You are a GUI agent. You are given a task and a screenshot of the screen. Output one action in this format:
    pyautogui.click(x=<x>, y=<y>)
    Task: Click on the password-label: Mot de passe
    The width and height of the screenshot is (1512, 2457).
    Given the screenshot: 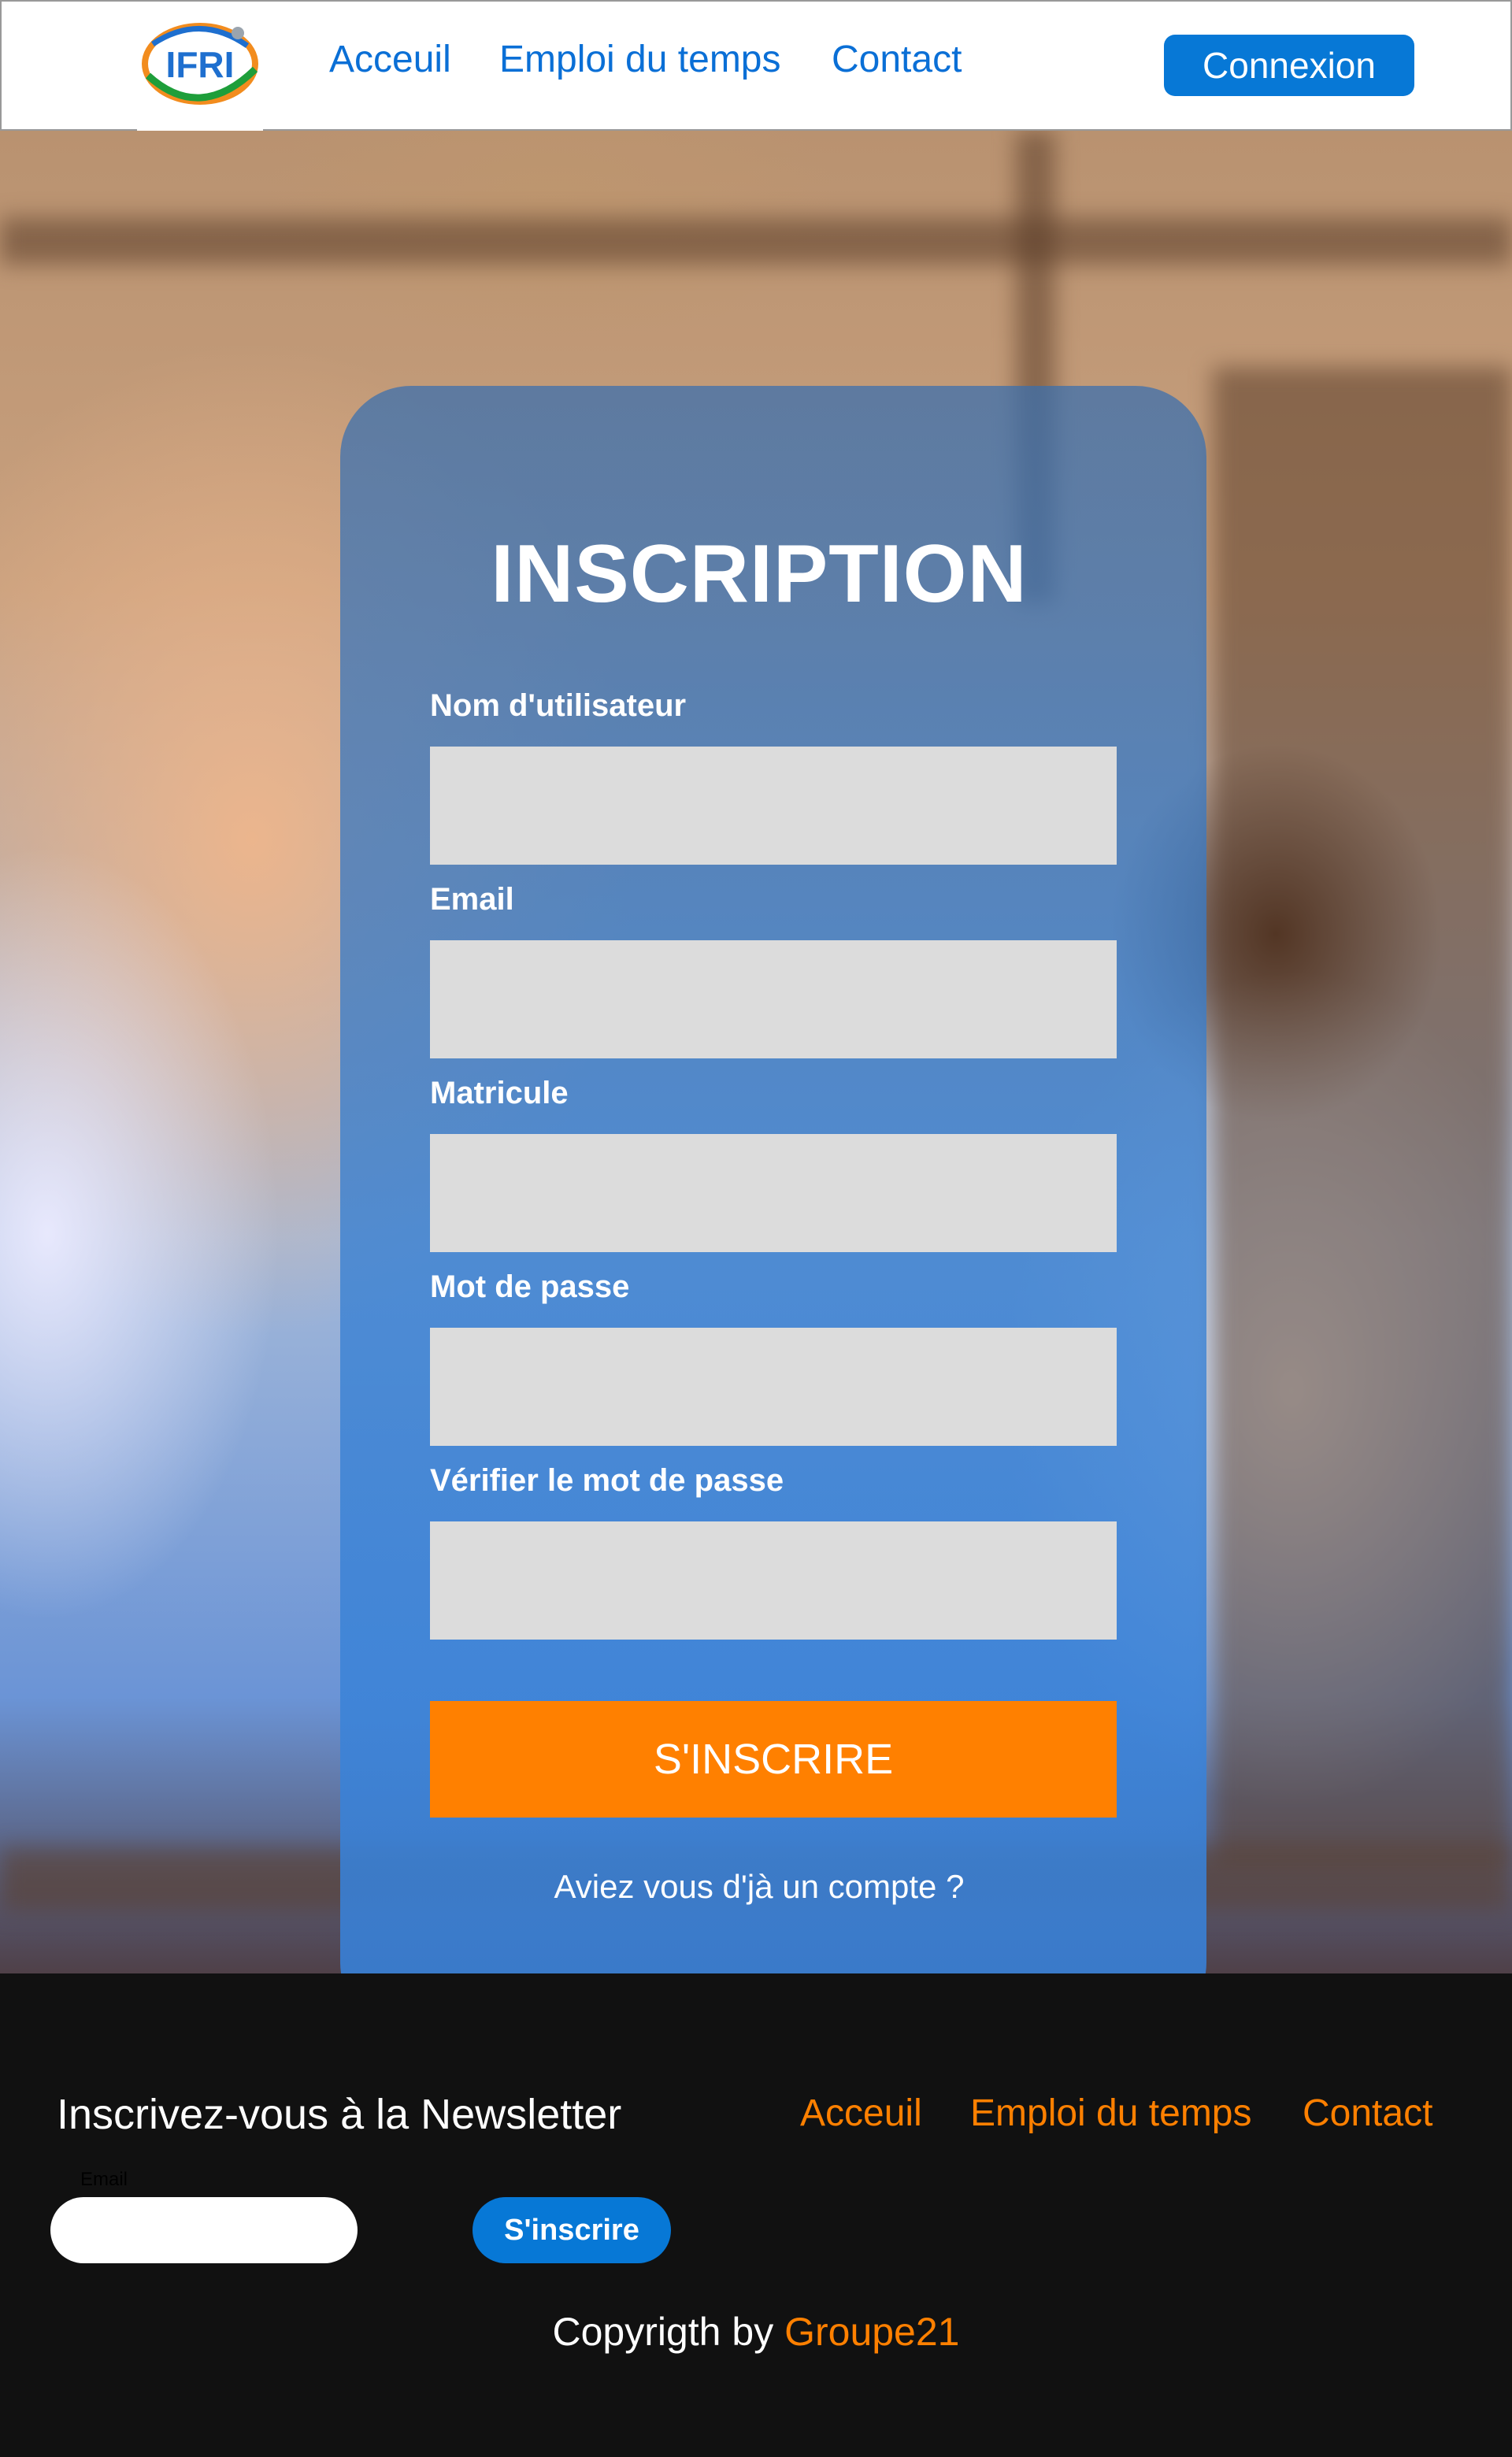 What is the action you would take?
    pyautogui.click(x=530, y=1286)
    